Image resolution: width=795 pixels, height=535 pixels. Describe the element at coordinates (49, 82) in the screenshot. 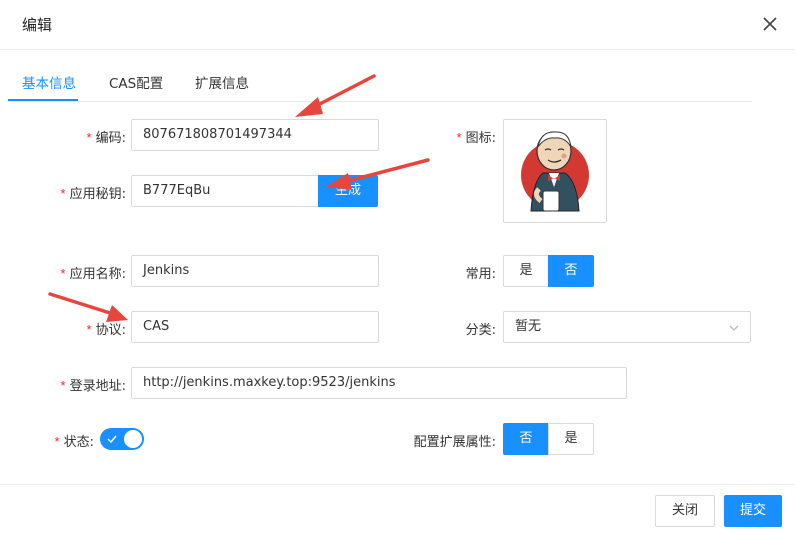

I see `tab-basic-info: 基本信息` at that location.